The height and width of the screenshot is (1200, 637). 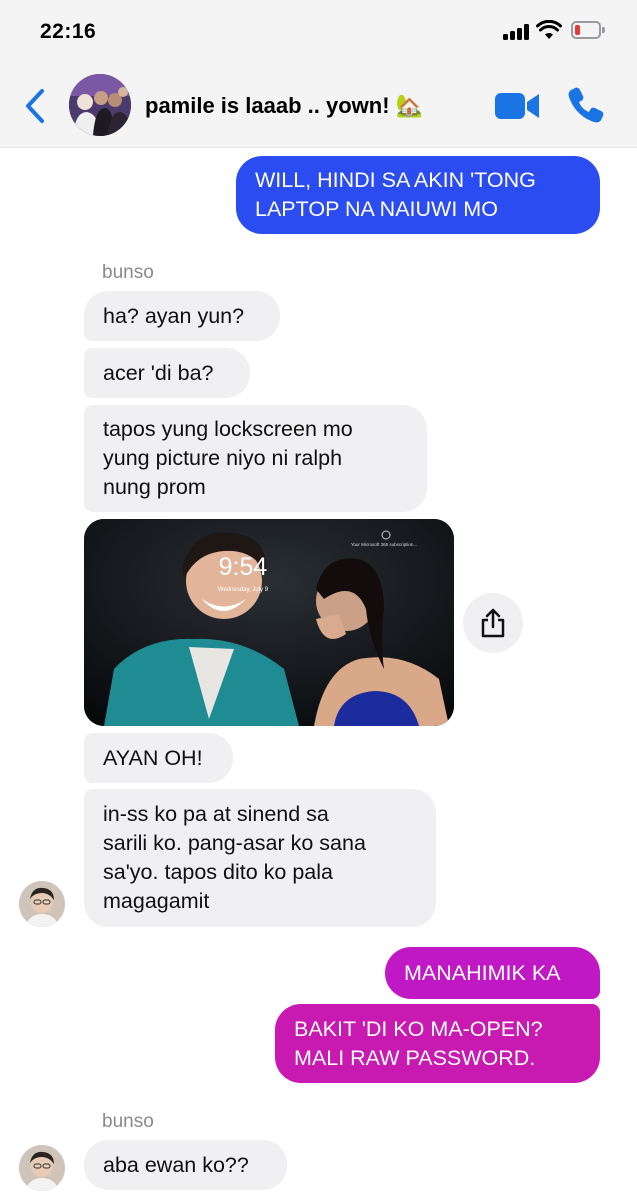 What do you see at coordinates (588, 30) in the screenshot?
I see `battery-low-icon` at bounding box center [588, 30].